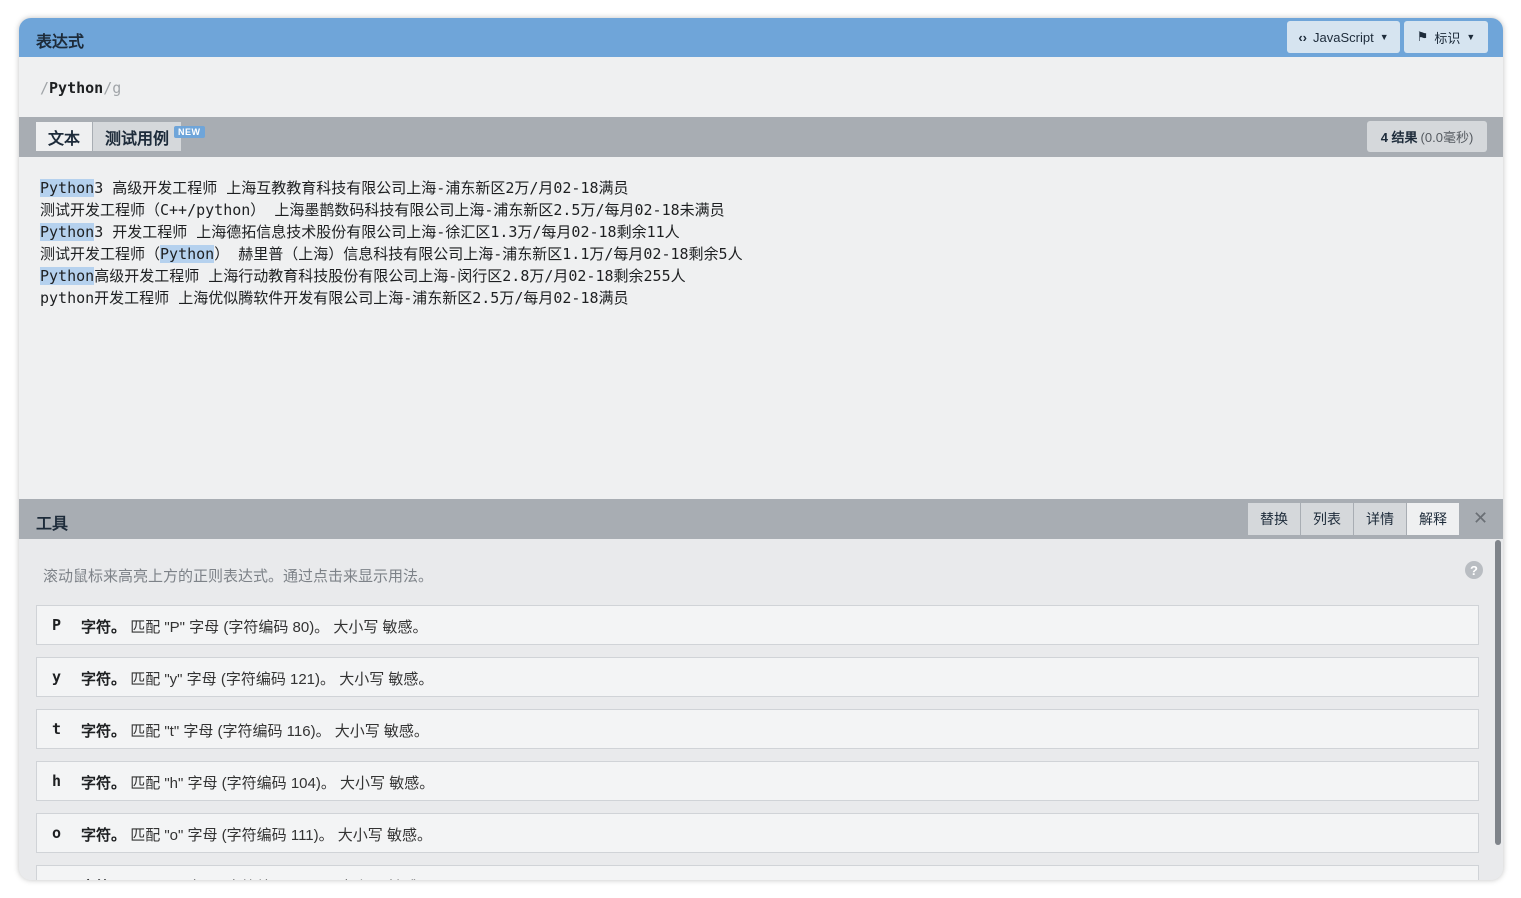 This screenshot has width=1521, height=898. Describe the element at coordinates (281, 835) in the screenshot. I see `token-detail: 匹配 "o" 字母 (字符编码 111)。 大小写 敏感。` at that location.